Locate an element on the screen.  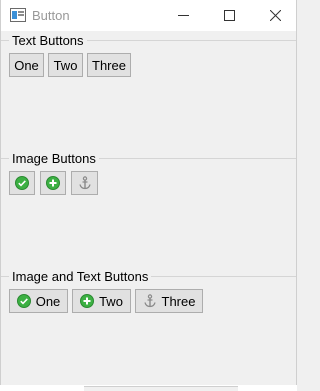
minimize-button is located at coordinates (184, 15).